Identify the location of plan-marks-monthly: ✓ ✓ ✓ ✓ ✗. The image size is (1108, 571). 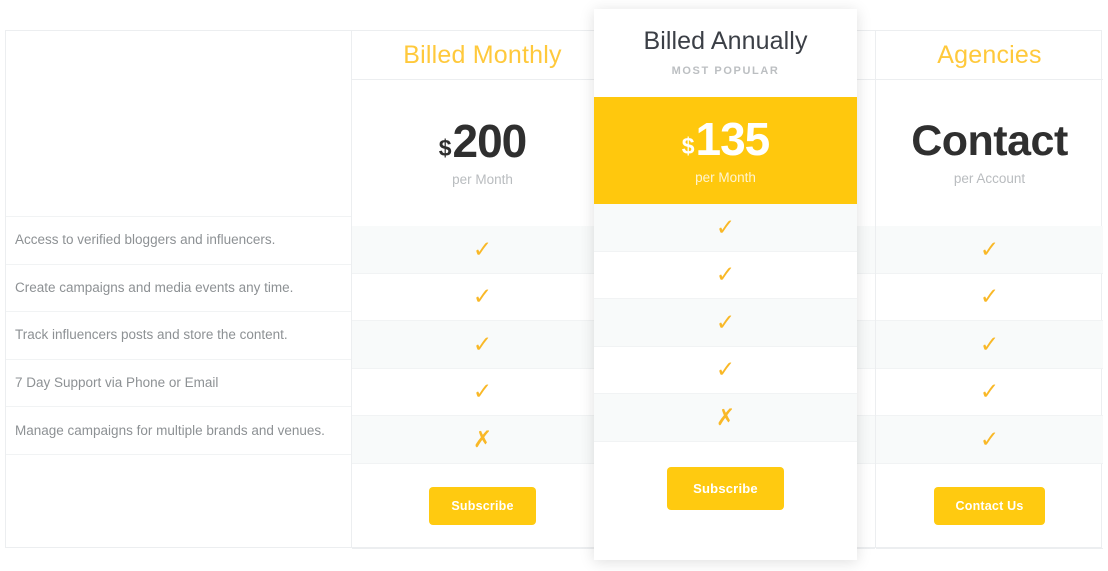
(482, 345).